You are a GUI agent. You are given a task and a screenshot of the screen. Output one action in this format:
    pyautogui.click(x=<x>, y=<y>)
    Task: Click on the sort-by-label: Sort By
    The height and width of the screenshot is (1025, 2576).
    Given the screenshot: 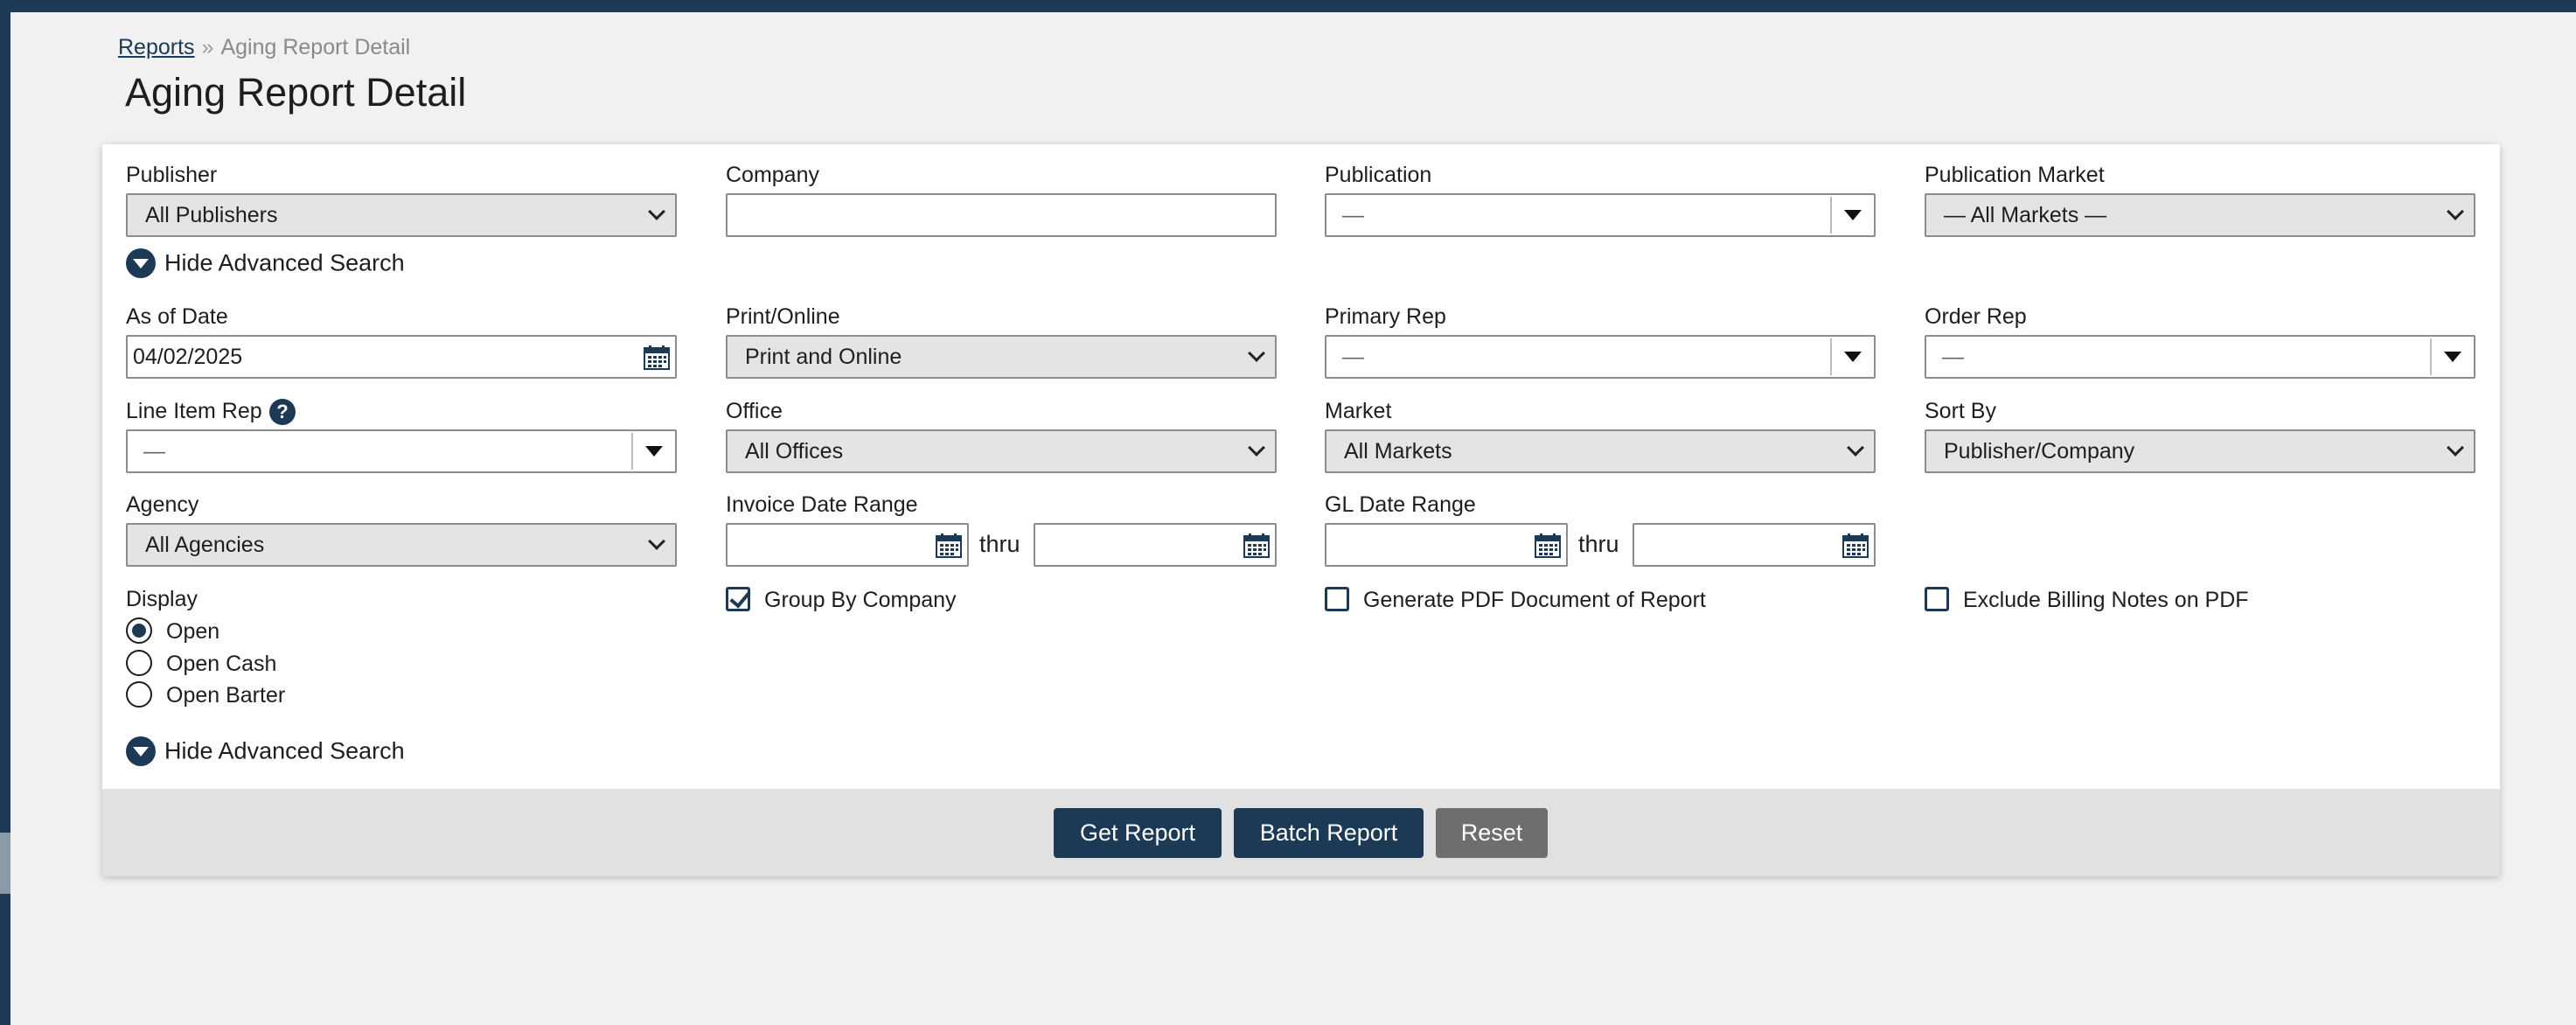 What is the action you would take?
    pyautogui.click(x=1960, y=411)
    